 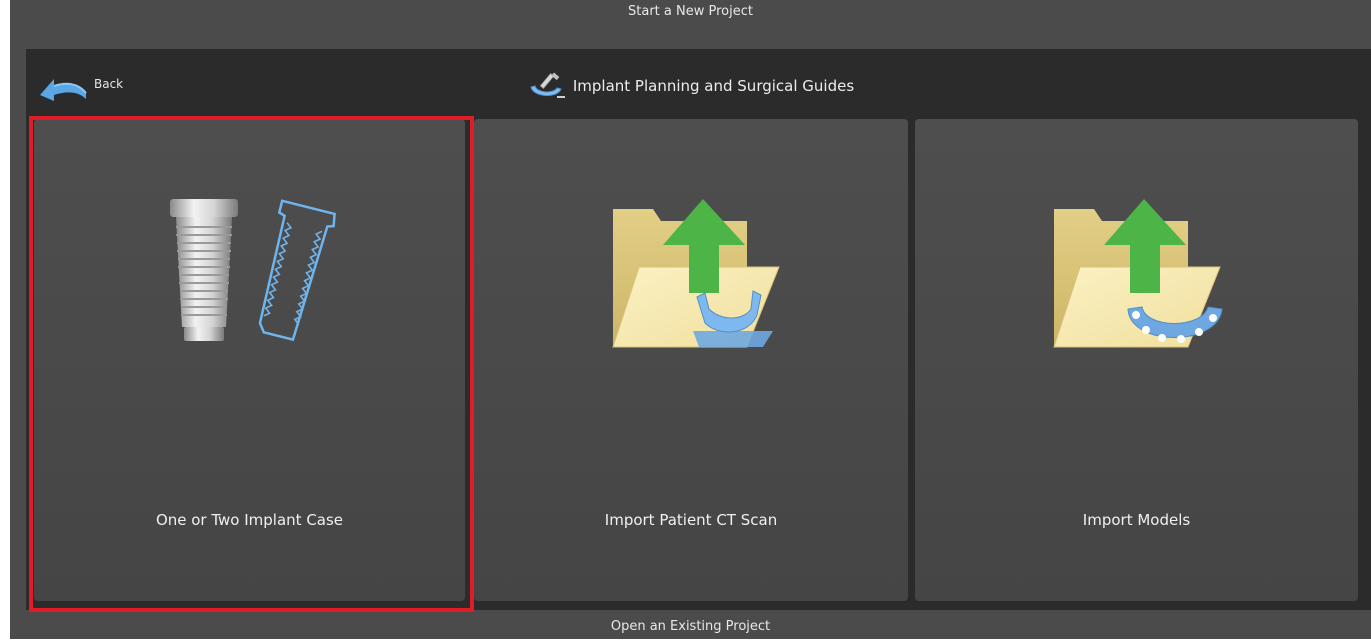 What do you see at coordinates (690, 24) in the screenshot?
I see `window-title: Start a New Project` at bounding box center [690, 24].